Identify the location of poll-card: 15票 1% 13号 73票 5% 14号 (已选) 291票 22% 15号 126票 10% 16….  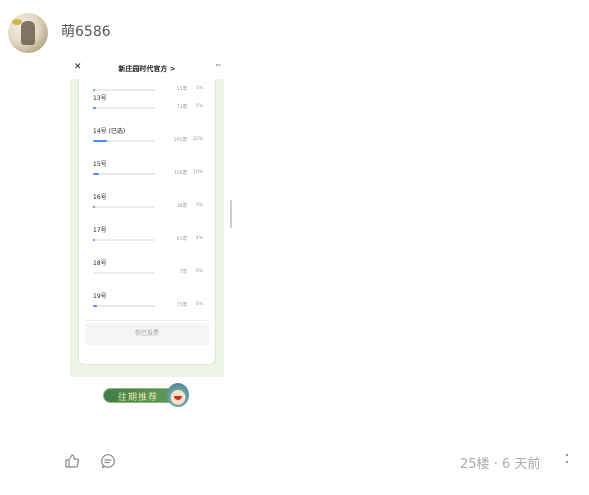
(147, 222).